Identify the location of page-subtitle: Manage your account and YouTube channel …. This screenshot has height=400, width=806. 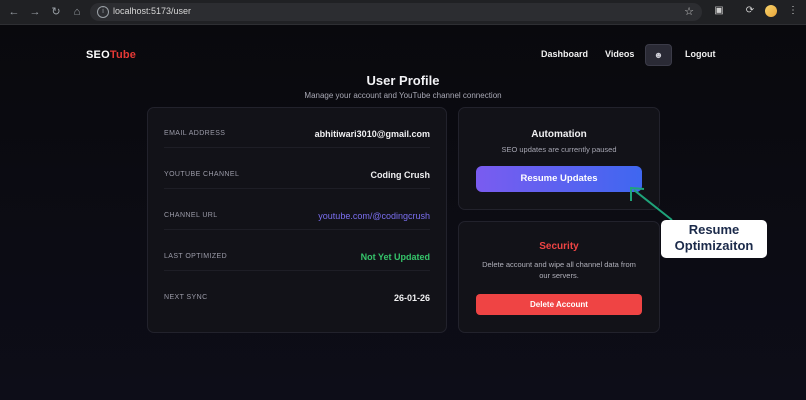
(403, 95).